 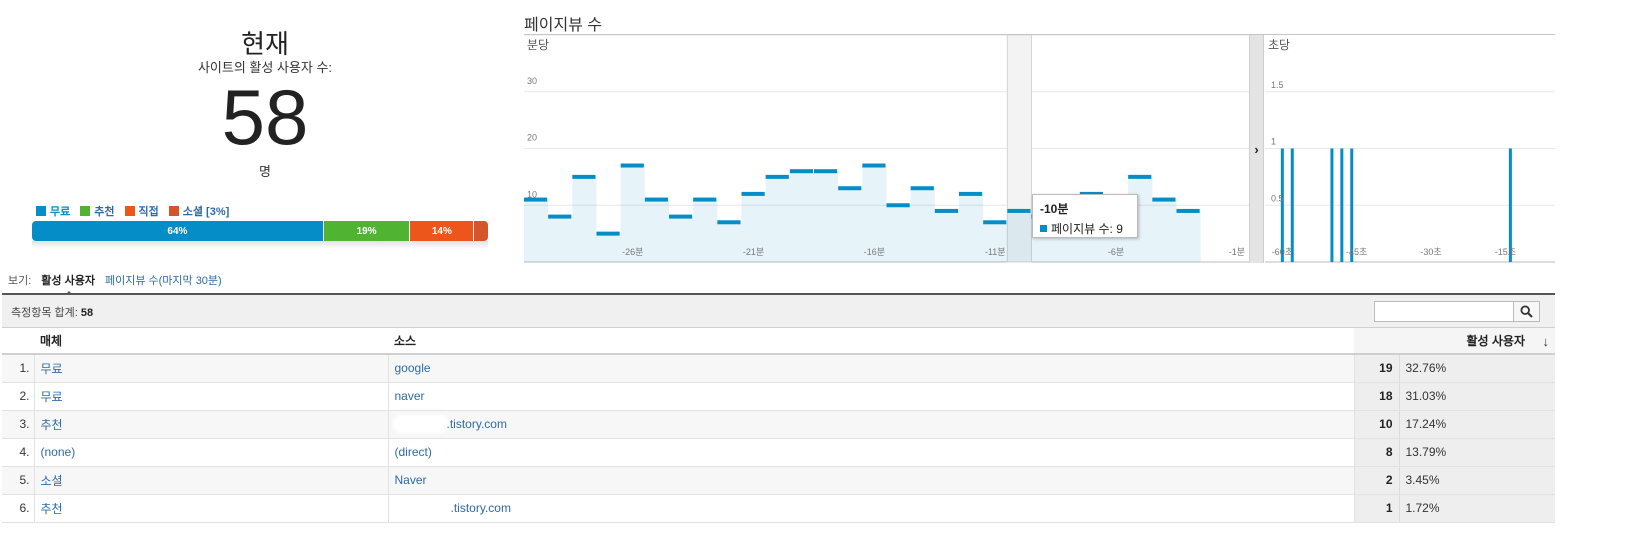 What do you see at coordinates (178, 231) in the screenshot?
I see `share-segment-organic: 64%` at bounding box center [178, 231].